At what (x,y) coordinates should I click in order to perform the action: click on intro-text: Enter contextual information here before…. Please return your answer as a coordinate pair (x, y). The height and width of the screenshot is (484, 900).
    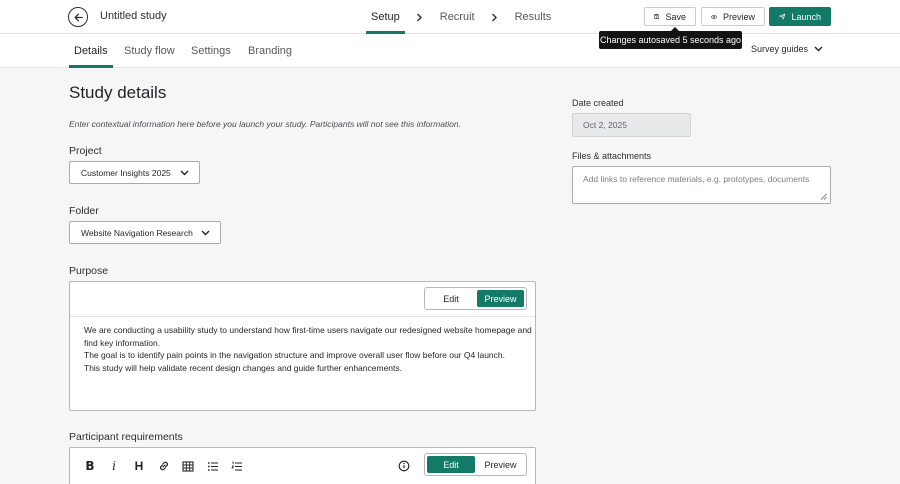
    Looking at the image, I should click on (265, 124).